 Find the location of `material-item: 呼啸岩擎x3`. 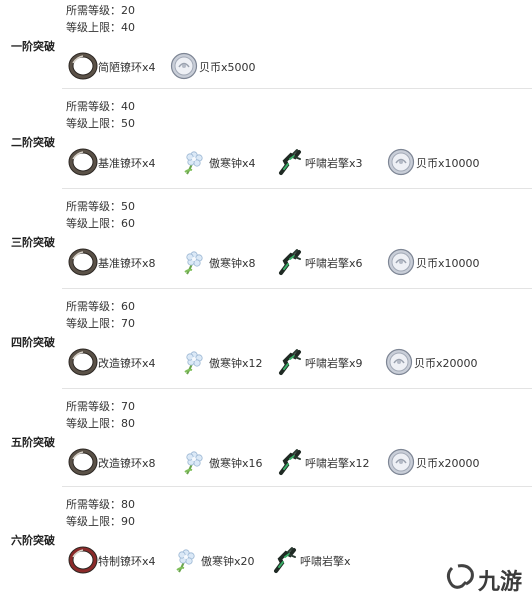

material-item: 呼啸岩擎x3 is located at coordinates (327, 163).